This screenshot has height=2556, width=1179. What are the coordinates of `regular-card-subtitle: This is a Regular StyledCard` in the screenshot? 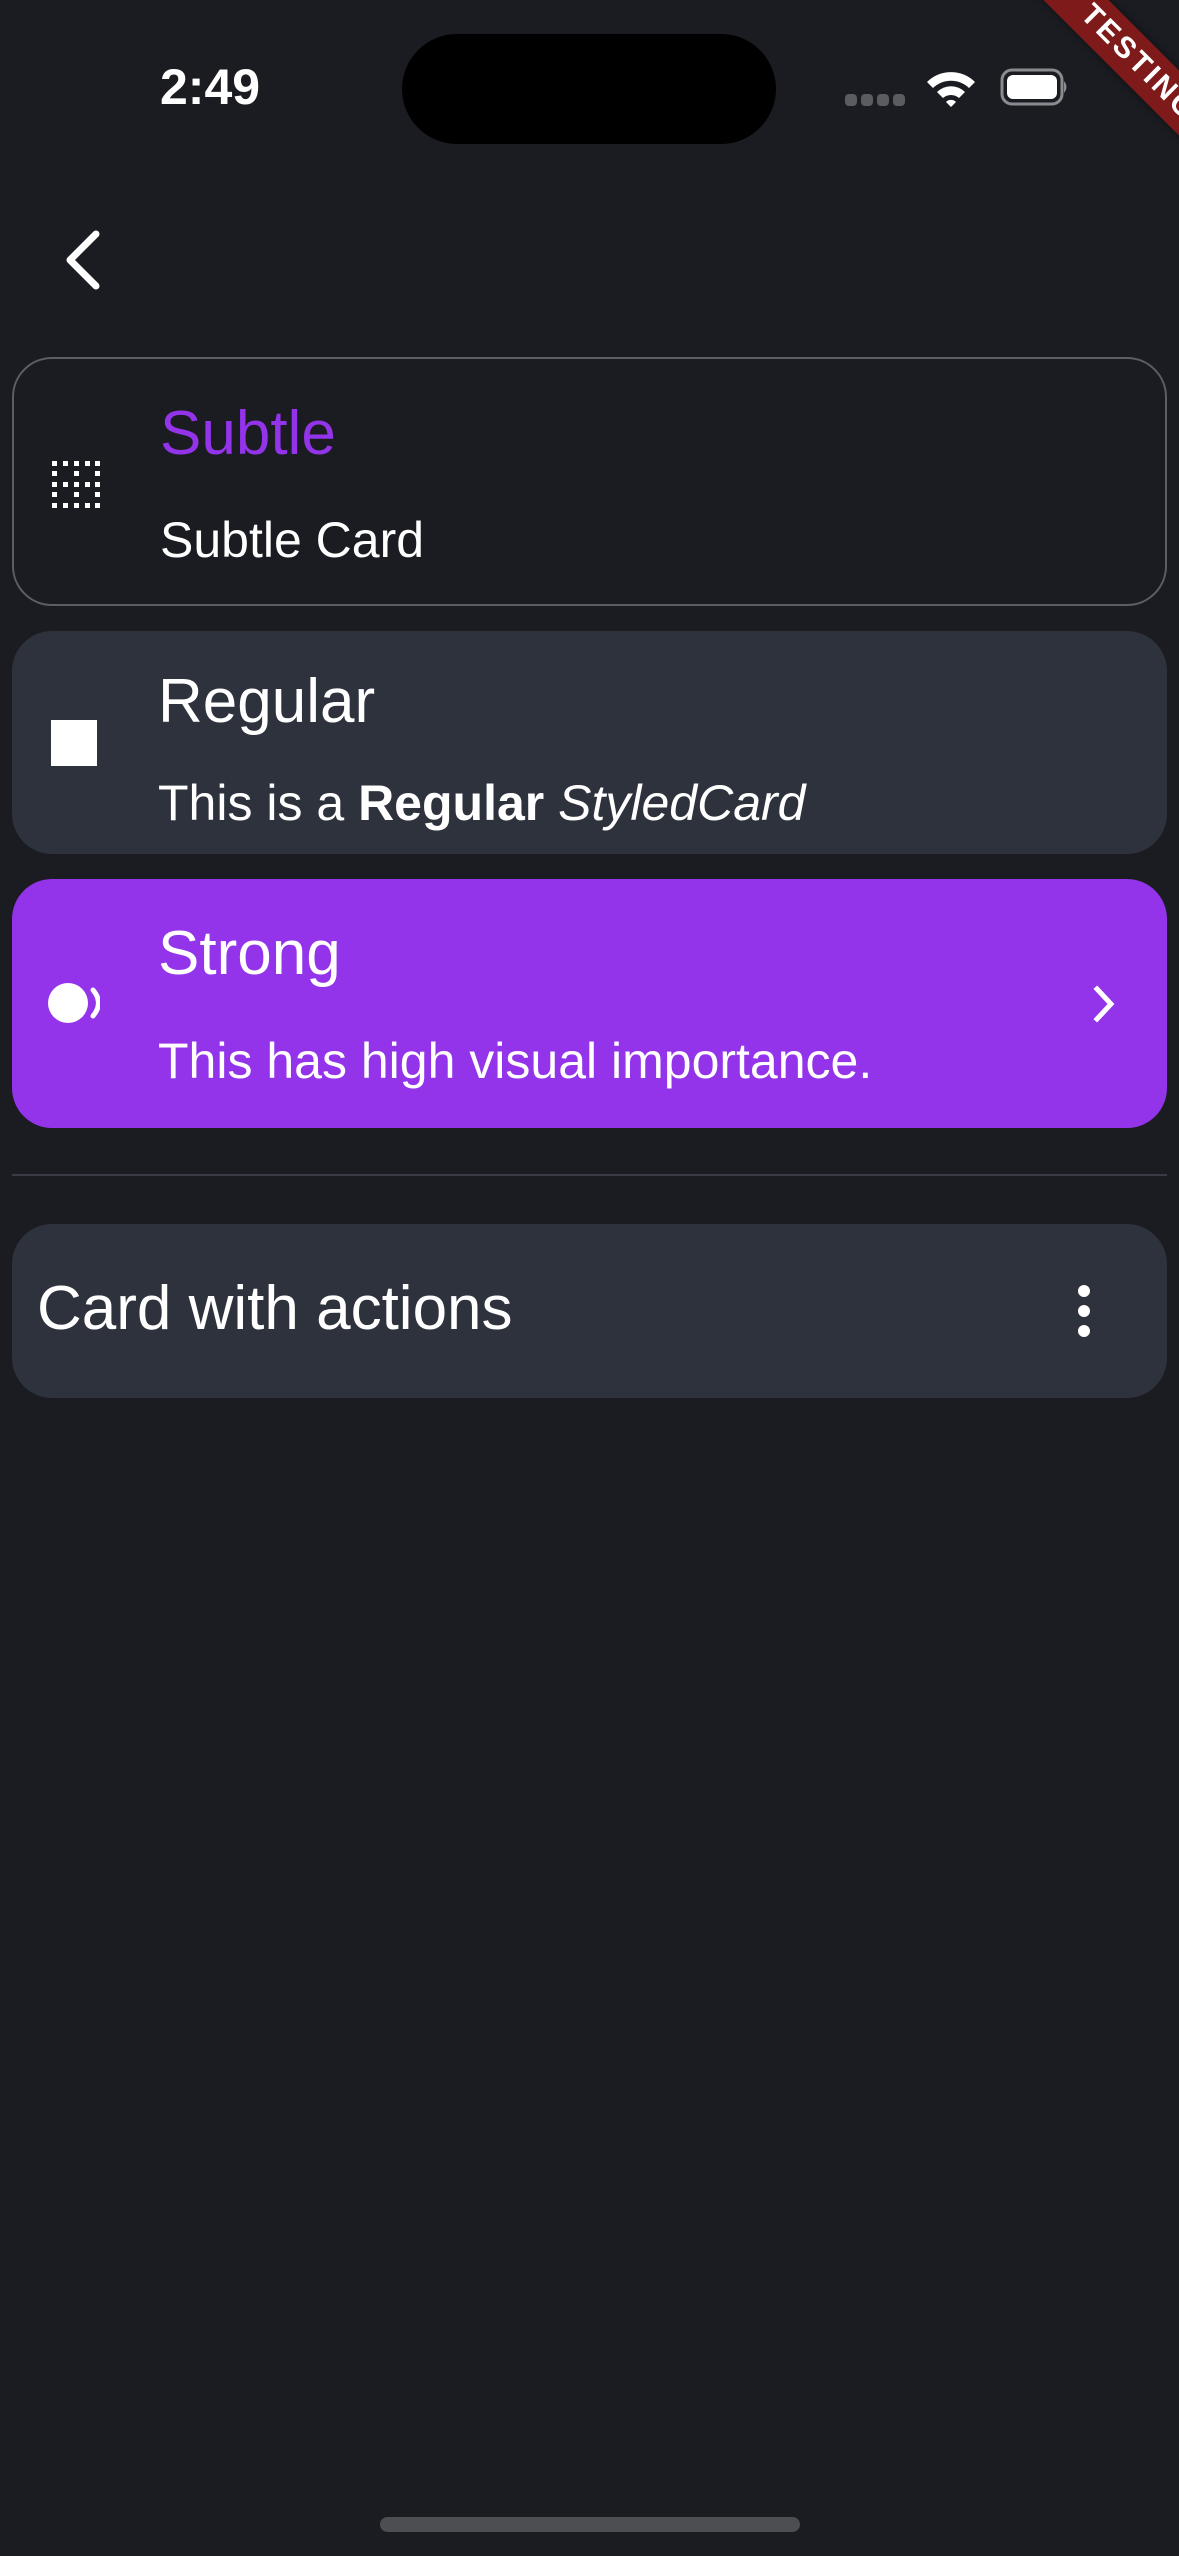 It's located at (481, 803).